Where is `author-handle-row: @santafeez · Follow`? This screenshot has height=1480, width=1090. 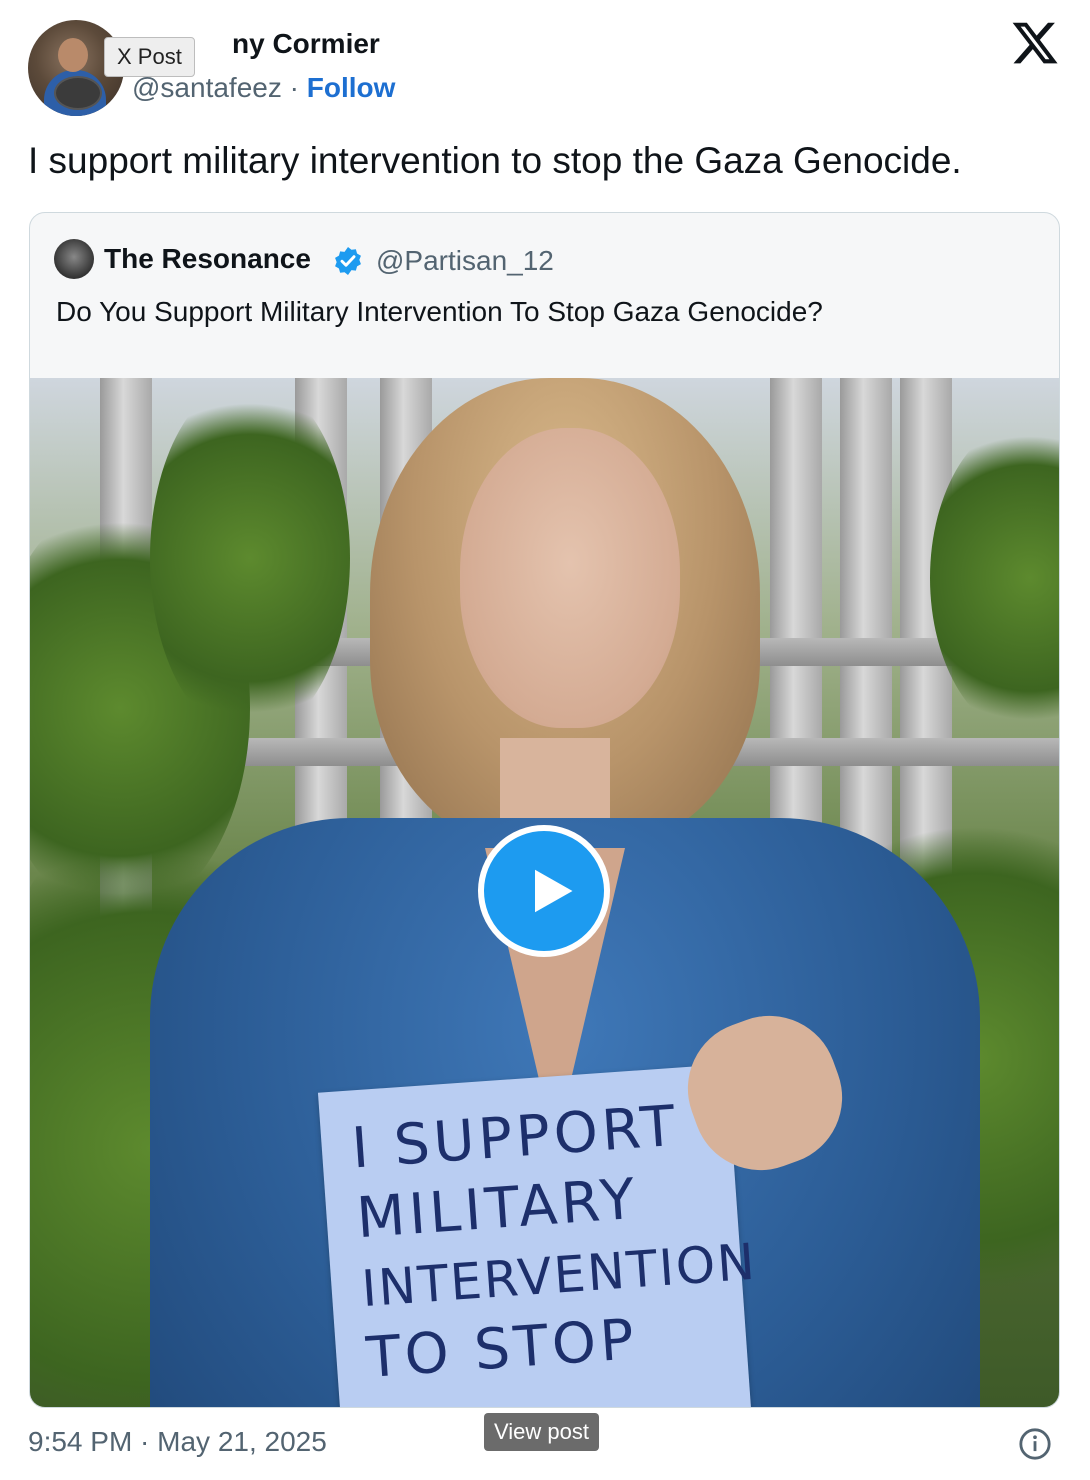 author-handle-row: @santafeez · Follow is located at coordinates (263, 88).